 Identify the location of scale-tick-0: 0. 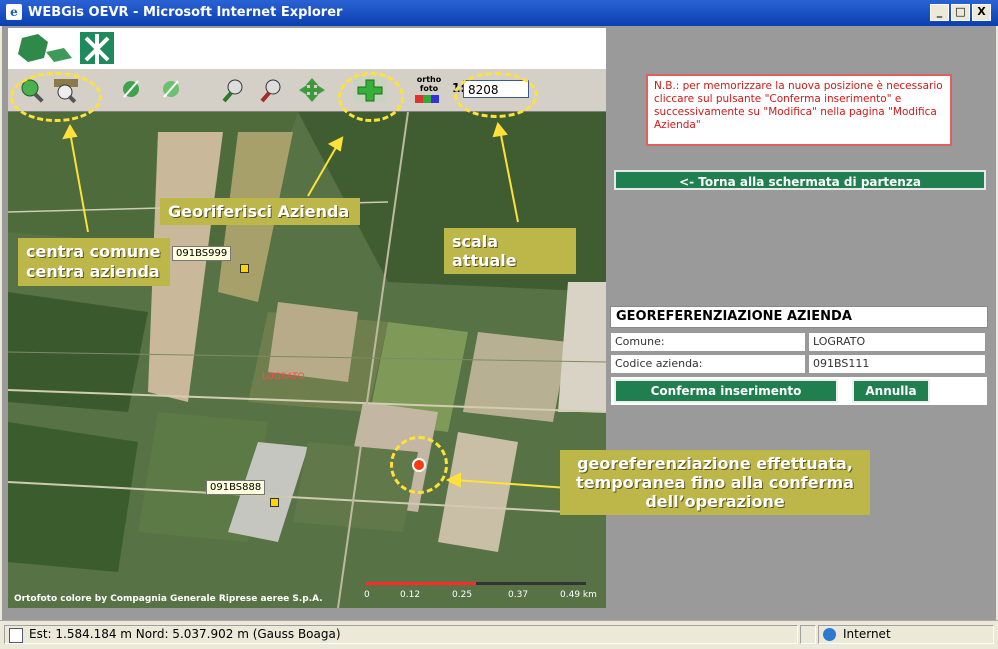
(367, 595).